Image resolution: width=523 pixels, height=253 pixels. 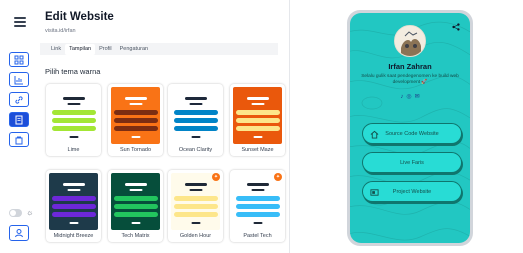 I want to click on instagram-icon: ◎, so click(x=408, y=97).